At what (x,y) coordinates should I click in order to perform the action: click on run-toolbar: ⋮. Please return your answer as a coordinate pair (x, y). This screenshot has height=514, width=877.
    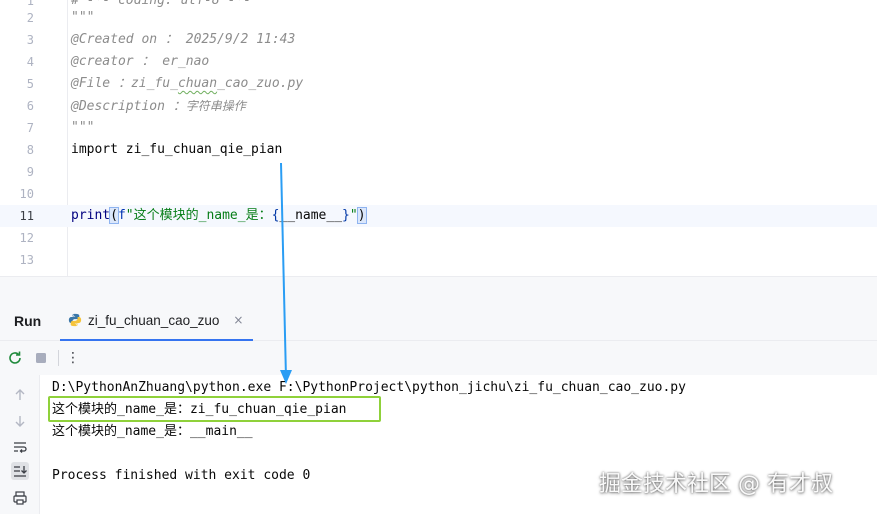
    Looking at the image, I should click on (438, 358).